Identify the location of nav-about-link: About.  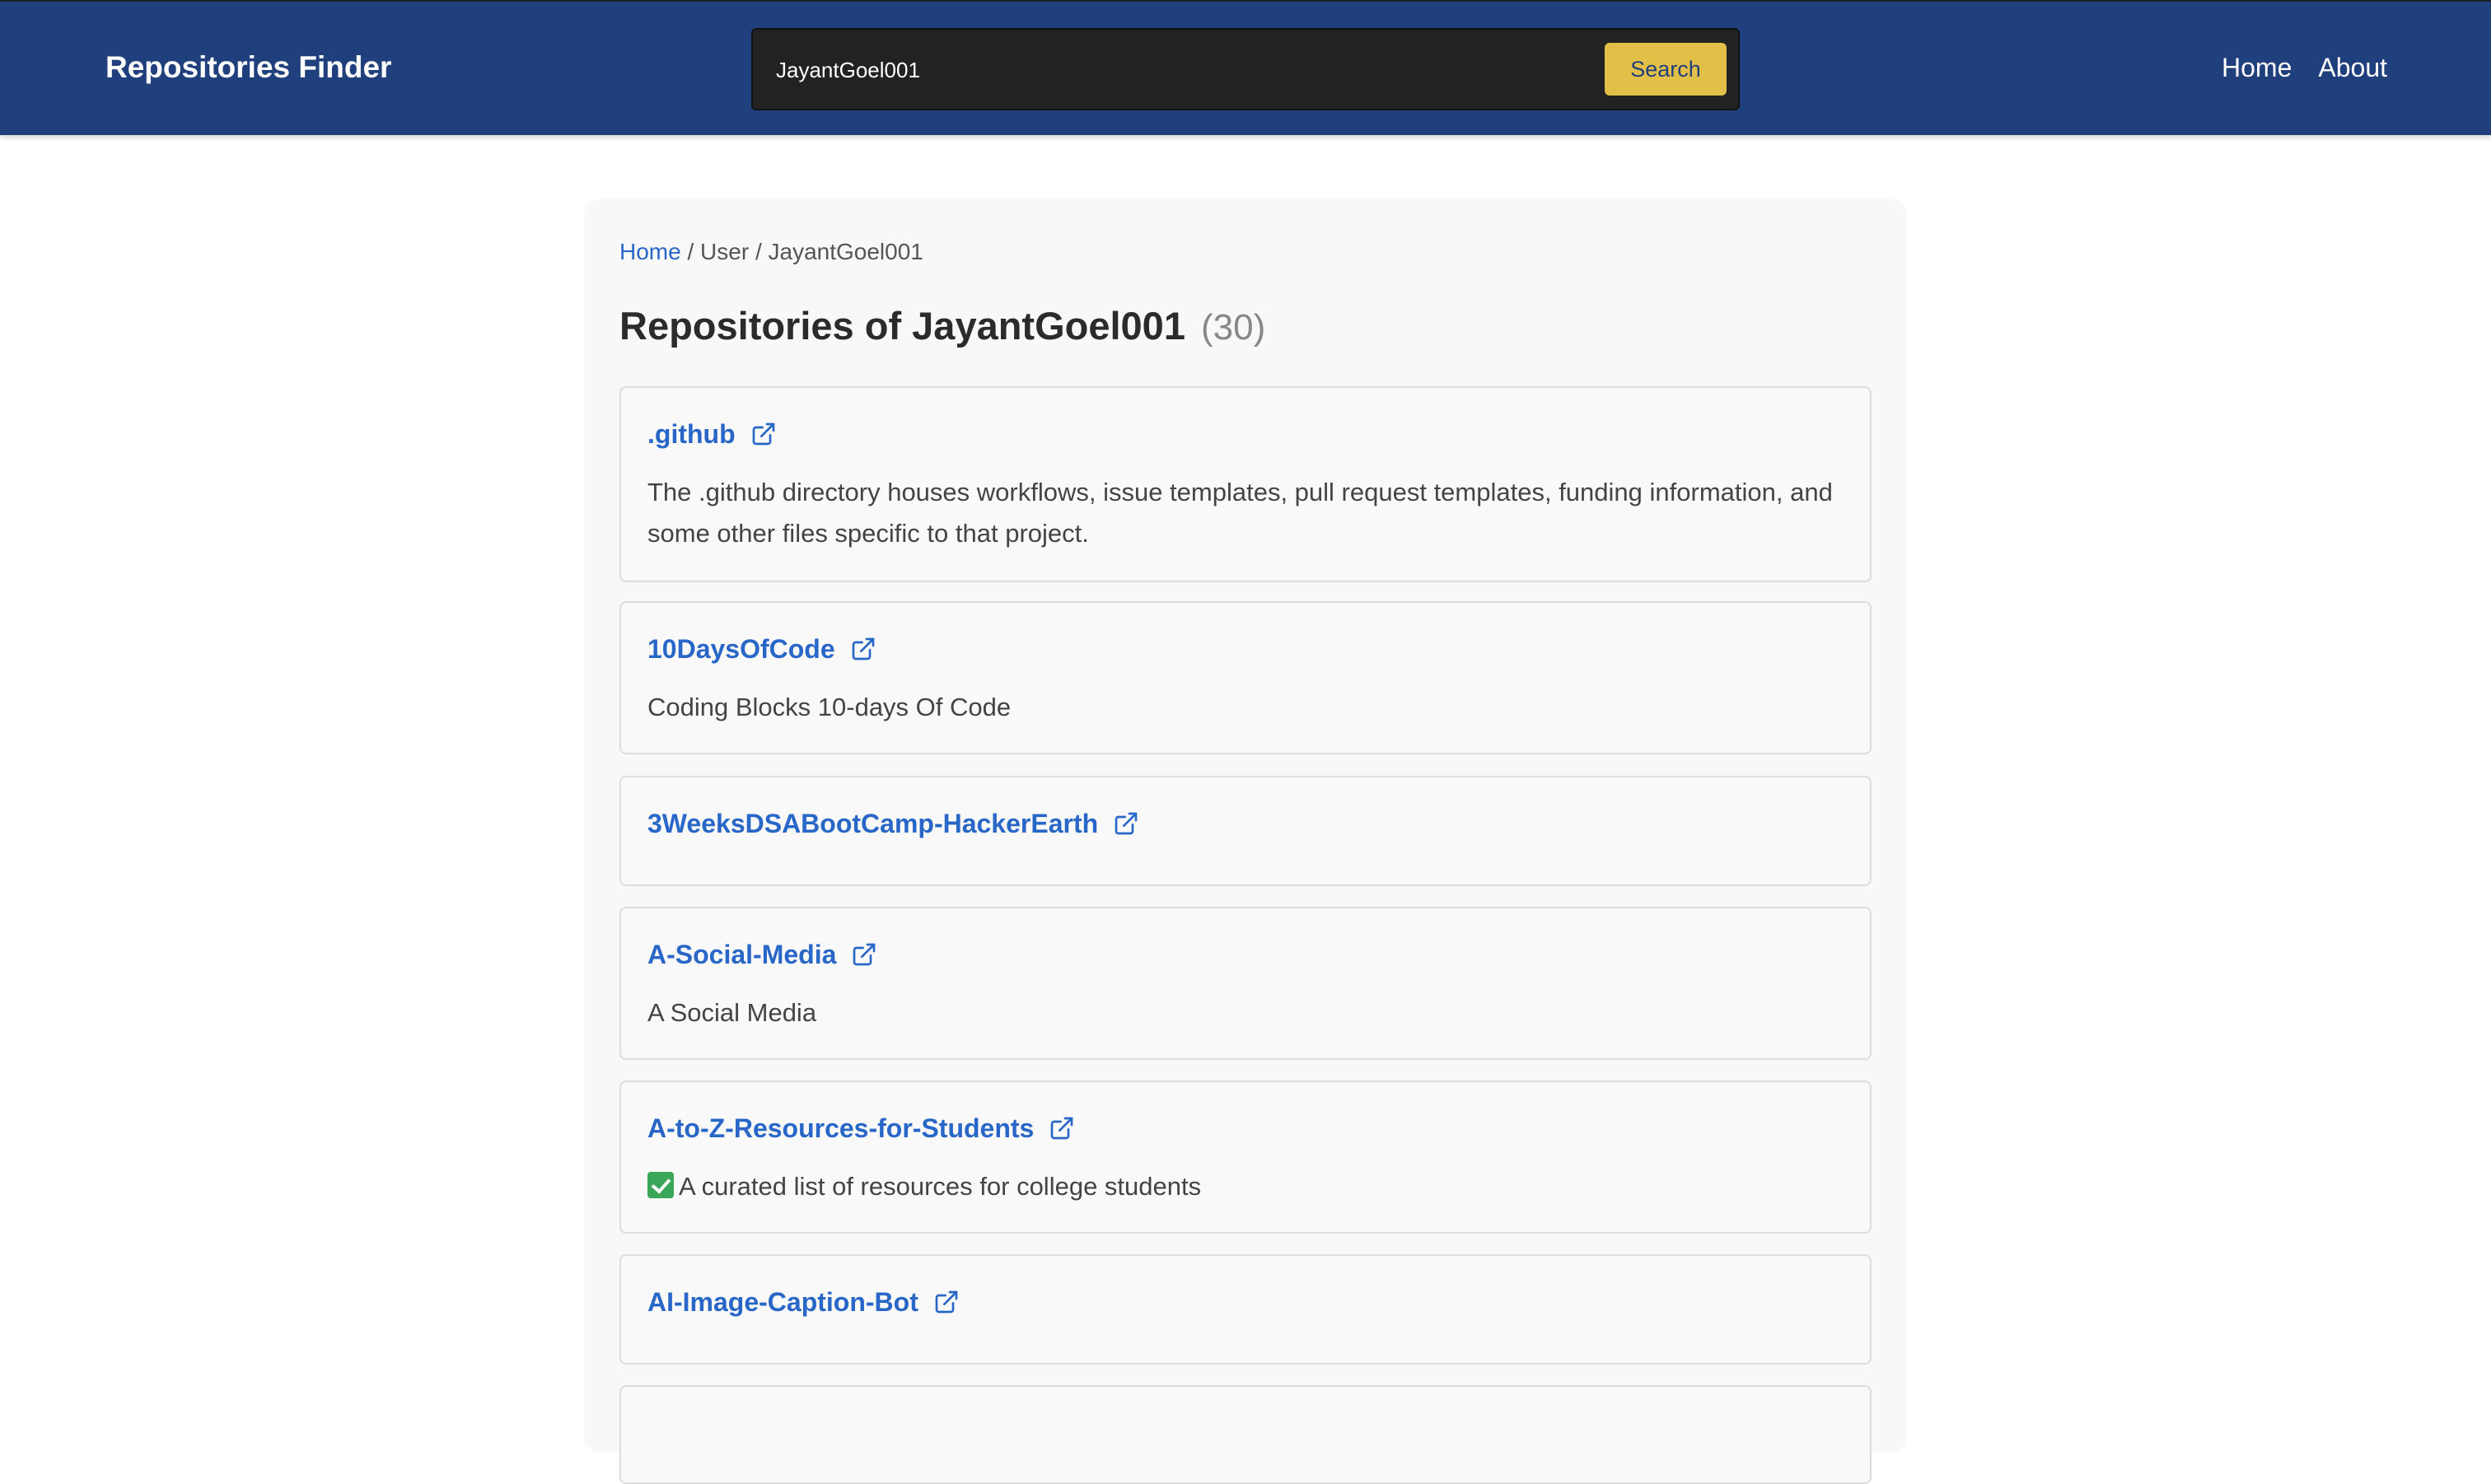
(2353, 67).